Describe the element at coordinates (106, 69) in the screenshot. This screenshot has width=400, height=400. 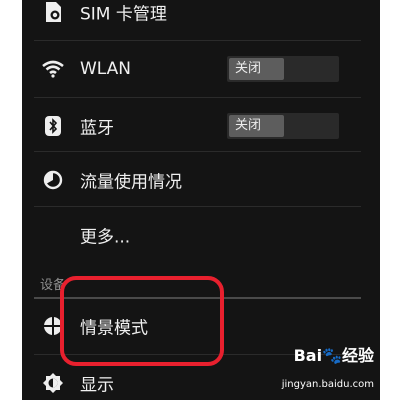
I see `setting-wlan-label: WLAN` at that location.